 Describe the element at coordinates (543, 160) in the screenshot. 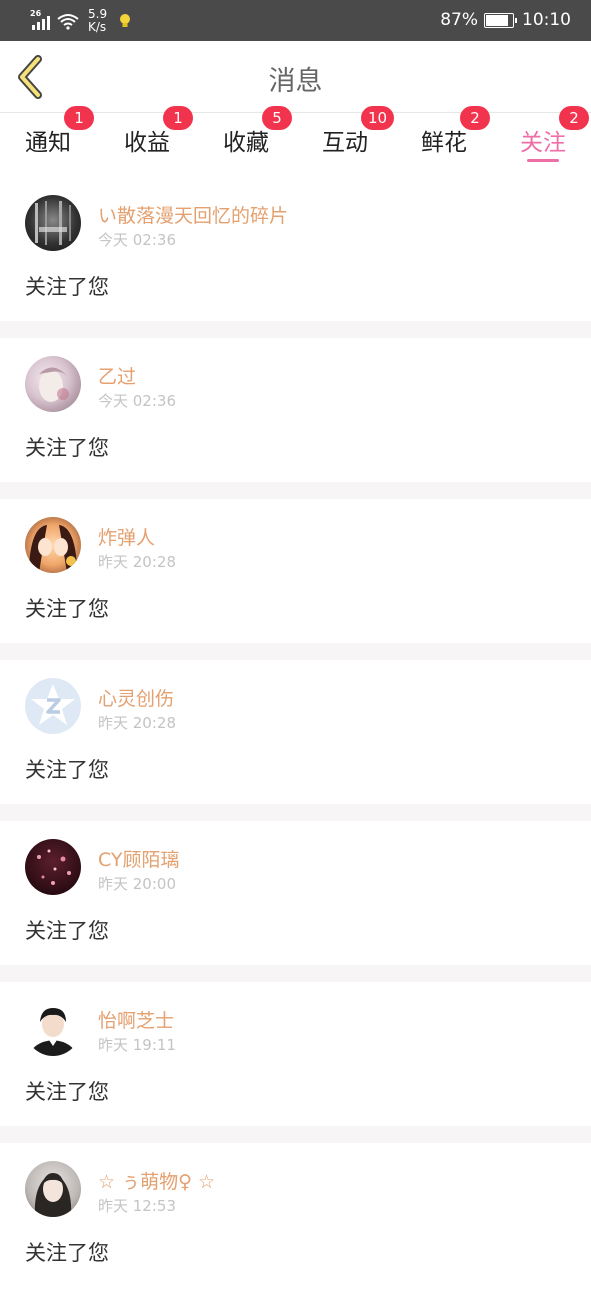

I see `active-tab-indicator` at that location.